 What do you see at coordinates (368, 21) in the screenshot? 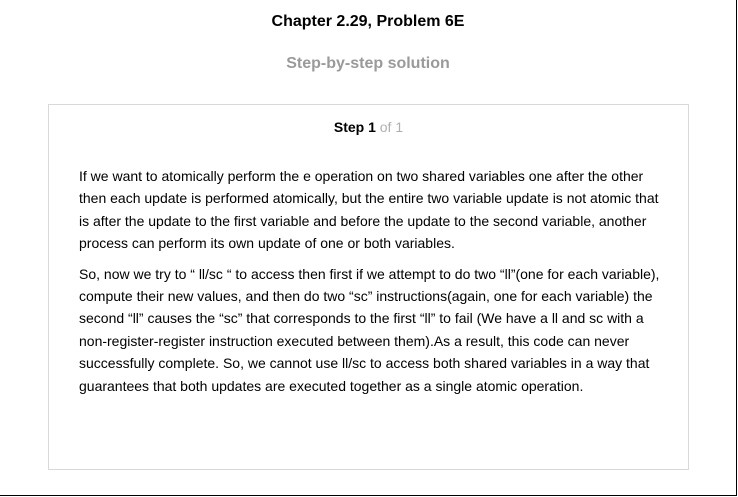
I see `page-title: Chapter 2.29, Problem 6E` at bounding box center [368, 21].